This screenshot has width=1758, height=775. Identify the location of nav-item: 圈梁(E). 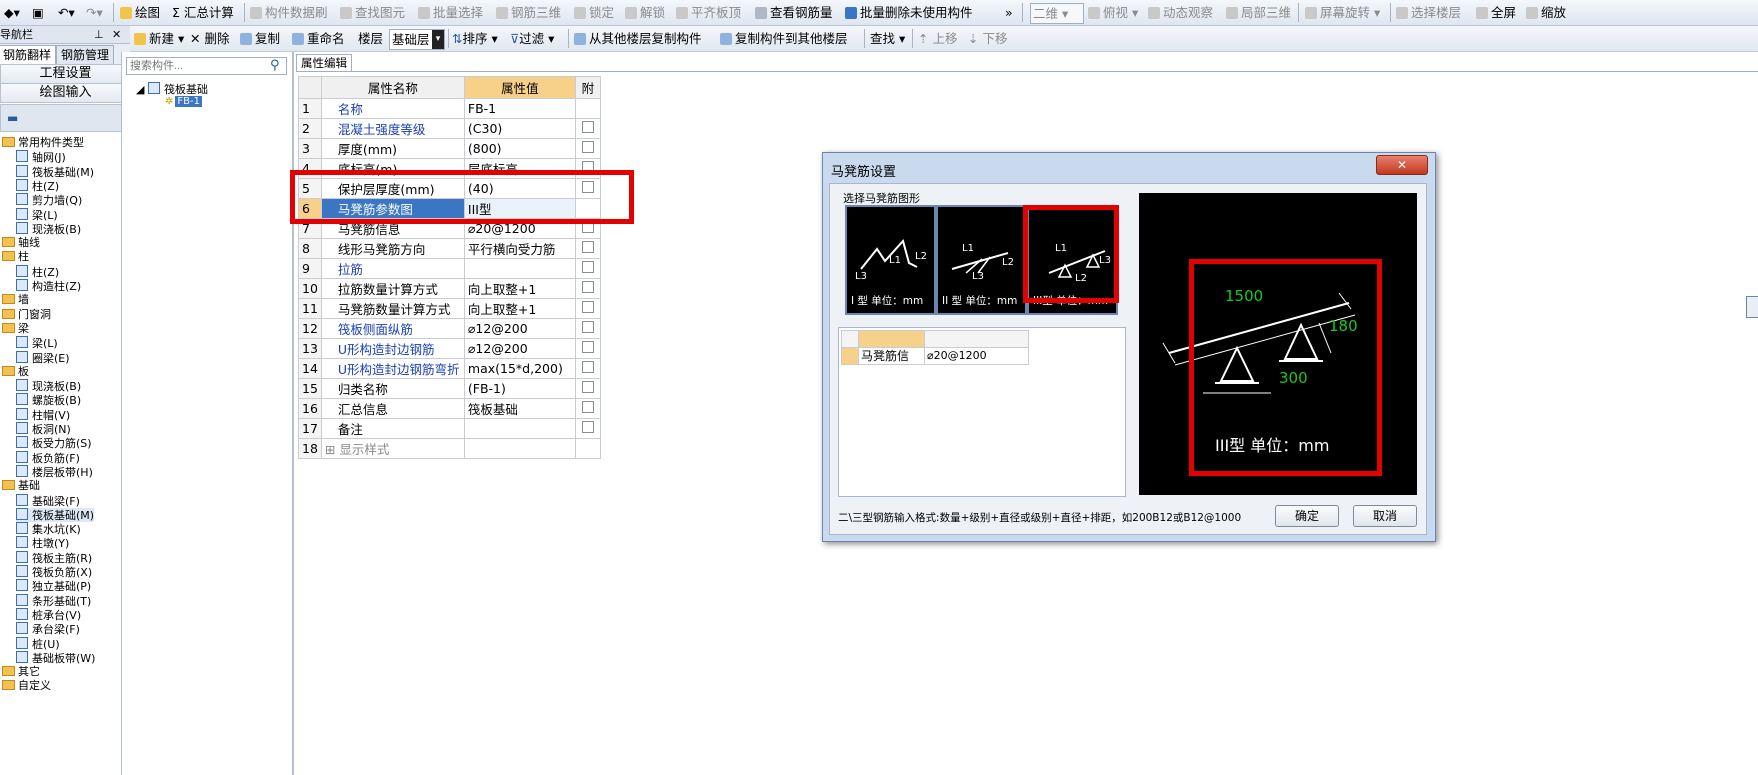
(43, 357).